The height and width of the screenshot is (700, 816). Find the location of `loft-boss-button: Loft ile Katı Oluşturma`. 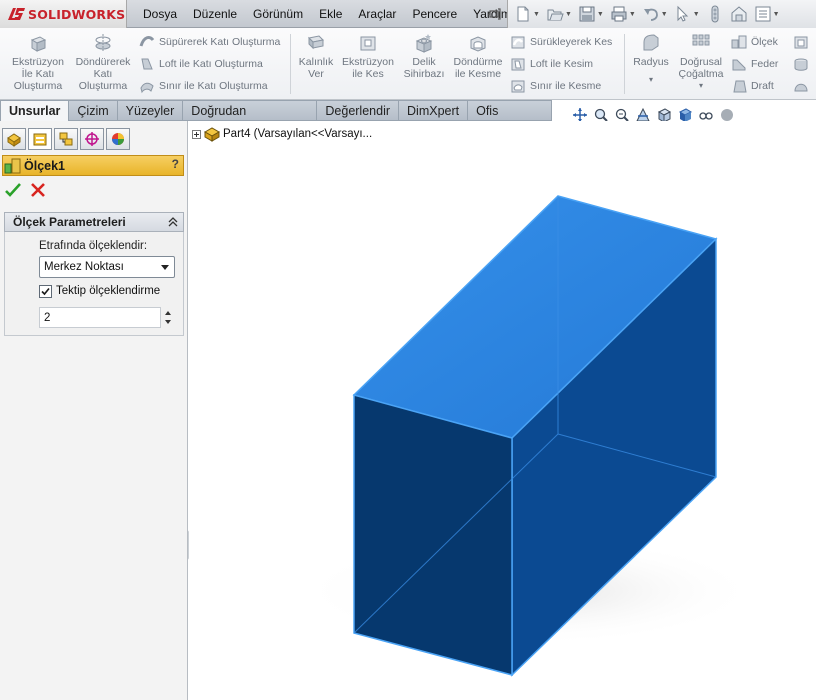

loft-boss-button: Loft ile Katı Oluşturma is located at coordinates (201, 64).